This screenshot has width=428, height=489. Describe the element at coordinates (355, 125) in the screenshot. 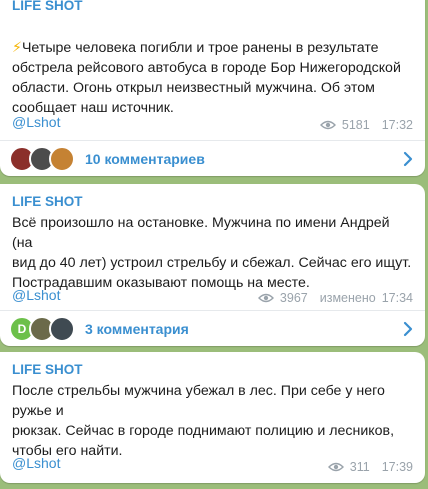

I see `views-count: 5181` at that location.